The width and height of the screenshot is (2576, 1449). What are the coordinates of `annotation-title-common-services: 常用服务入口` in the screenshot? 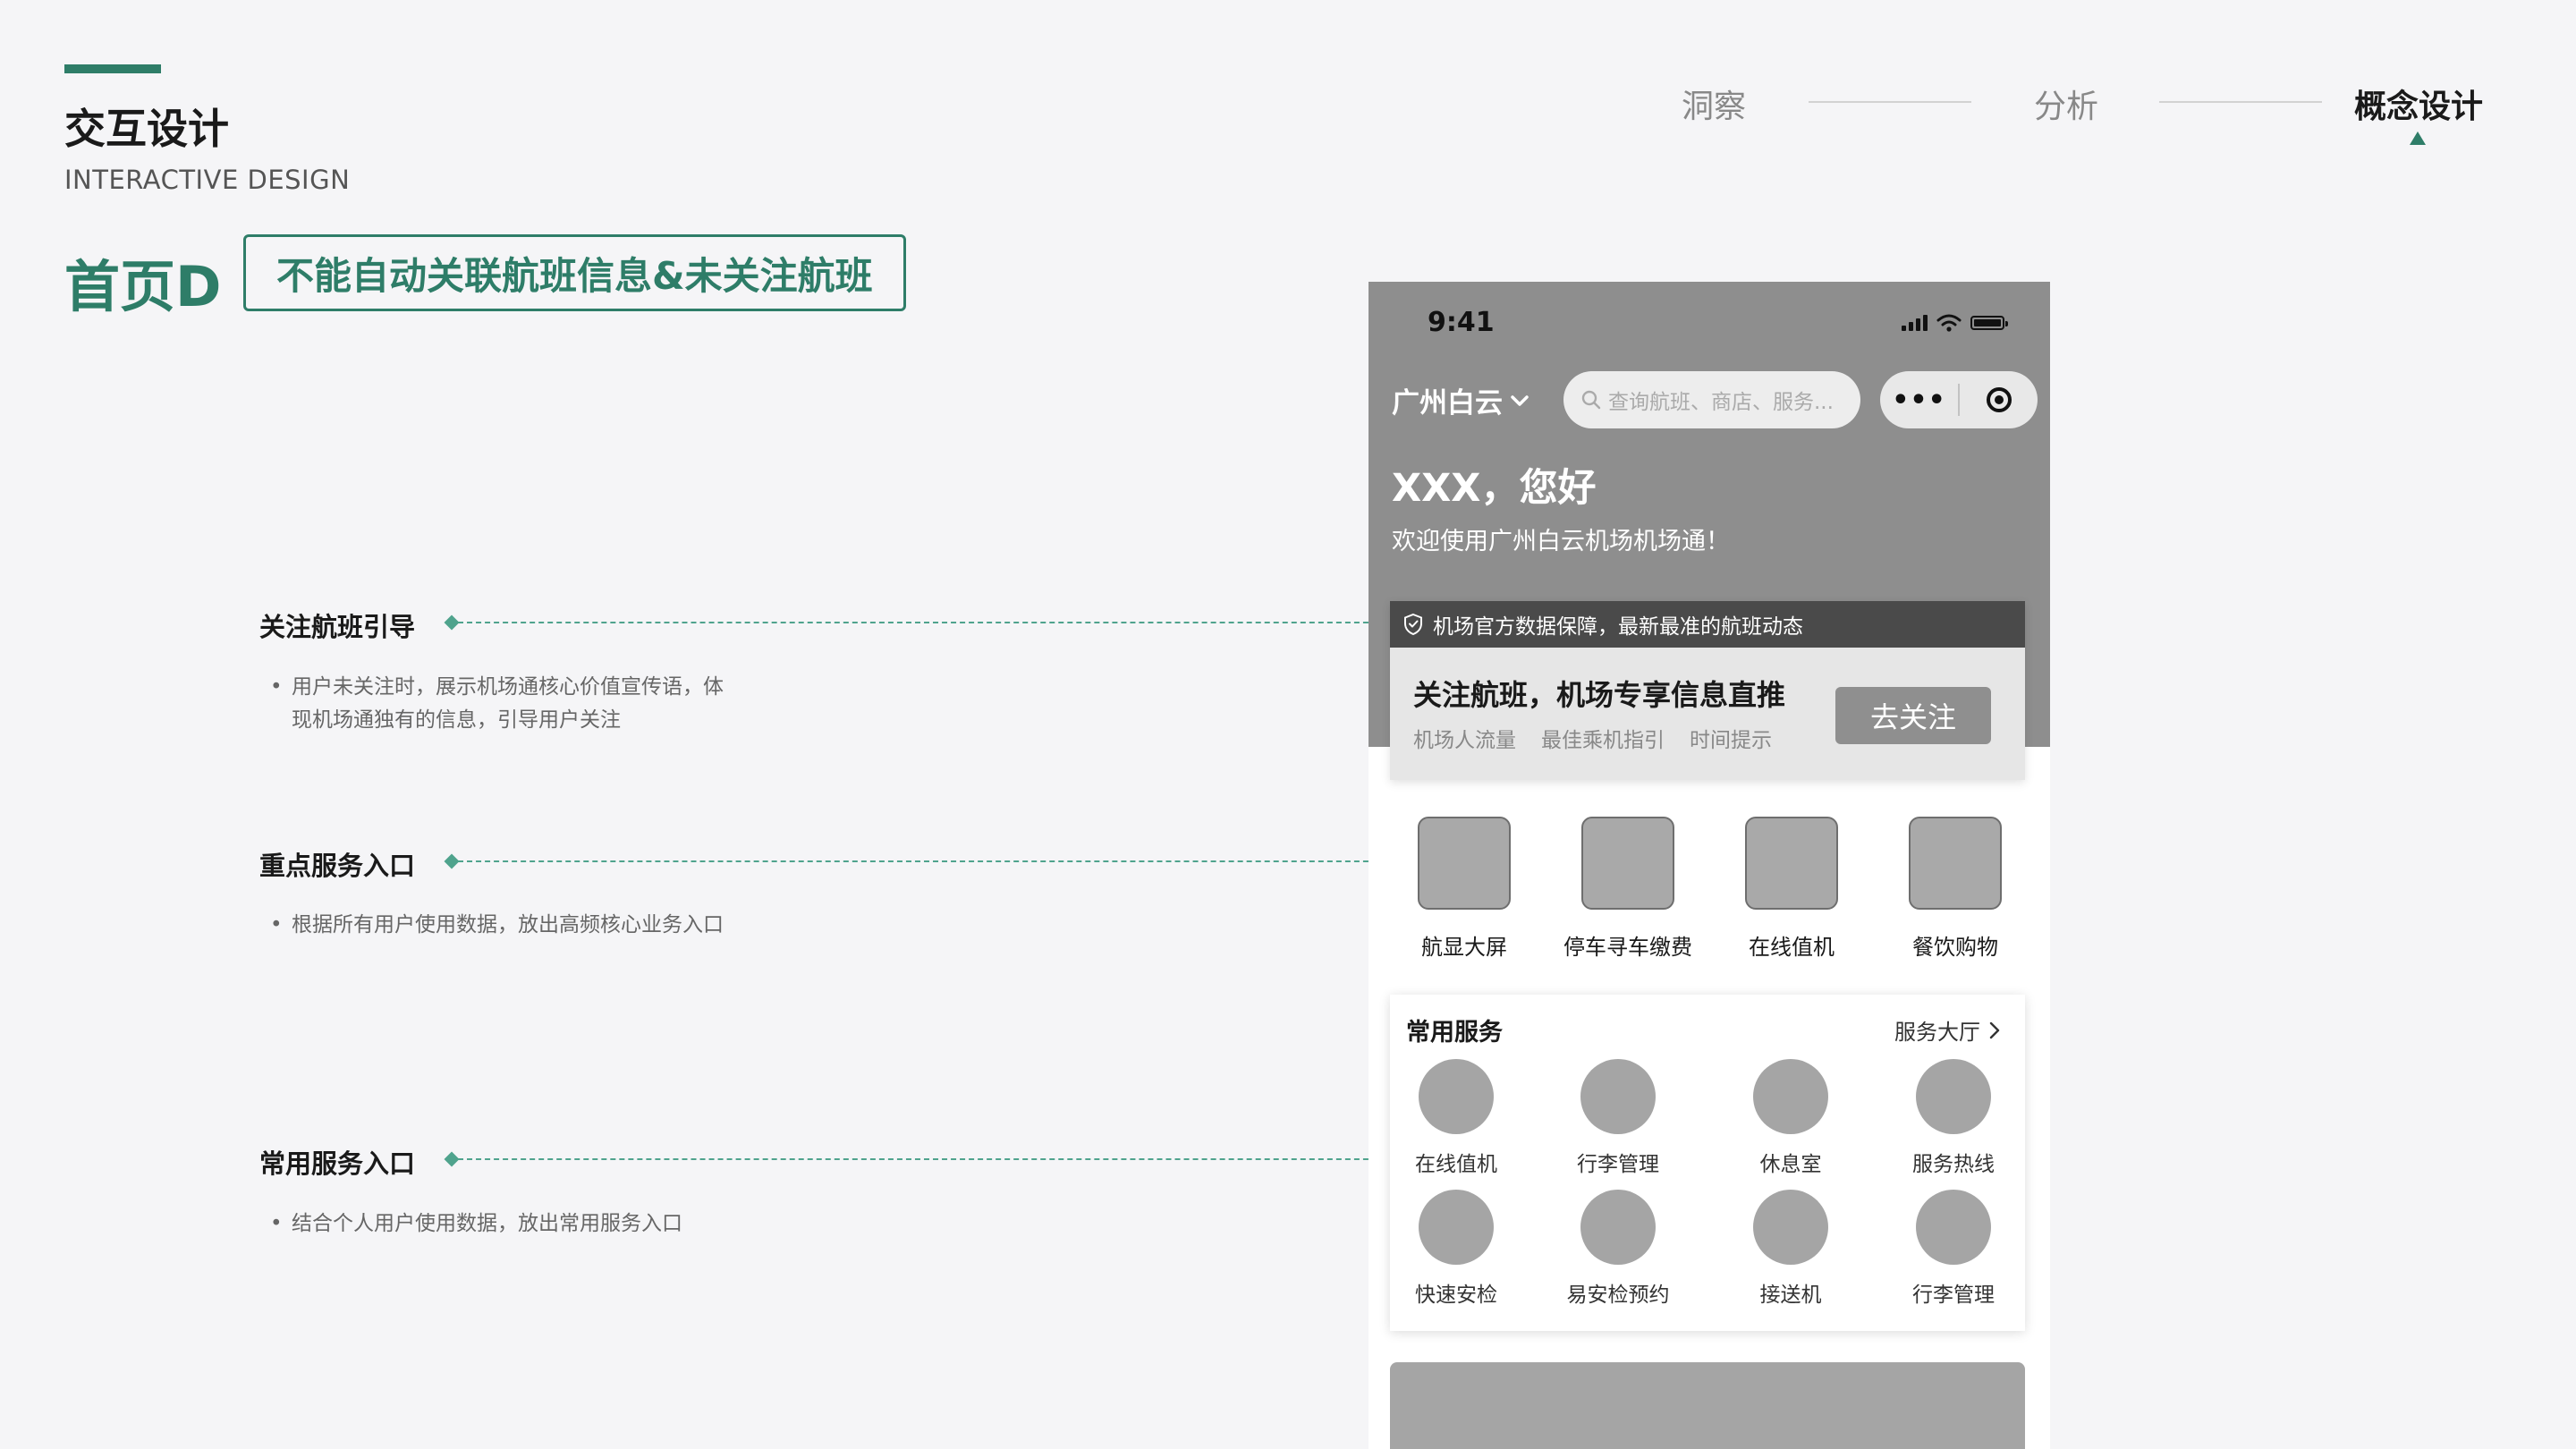 It's located at (337, 1163).